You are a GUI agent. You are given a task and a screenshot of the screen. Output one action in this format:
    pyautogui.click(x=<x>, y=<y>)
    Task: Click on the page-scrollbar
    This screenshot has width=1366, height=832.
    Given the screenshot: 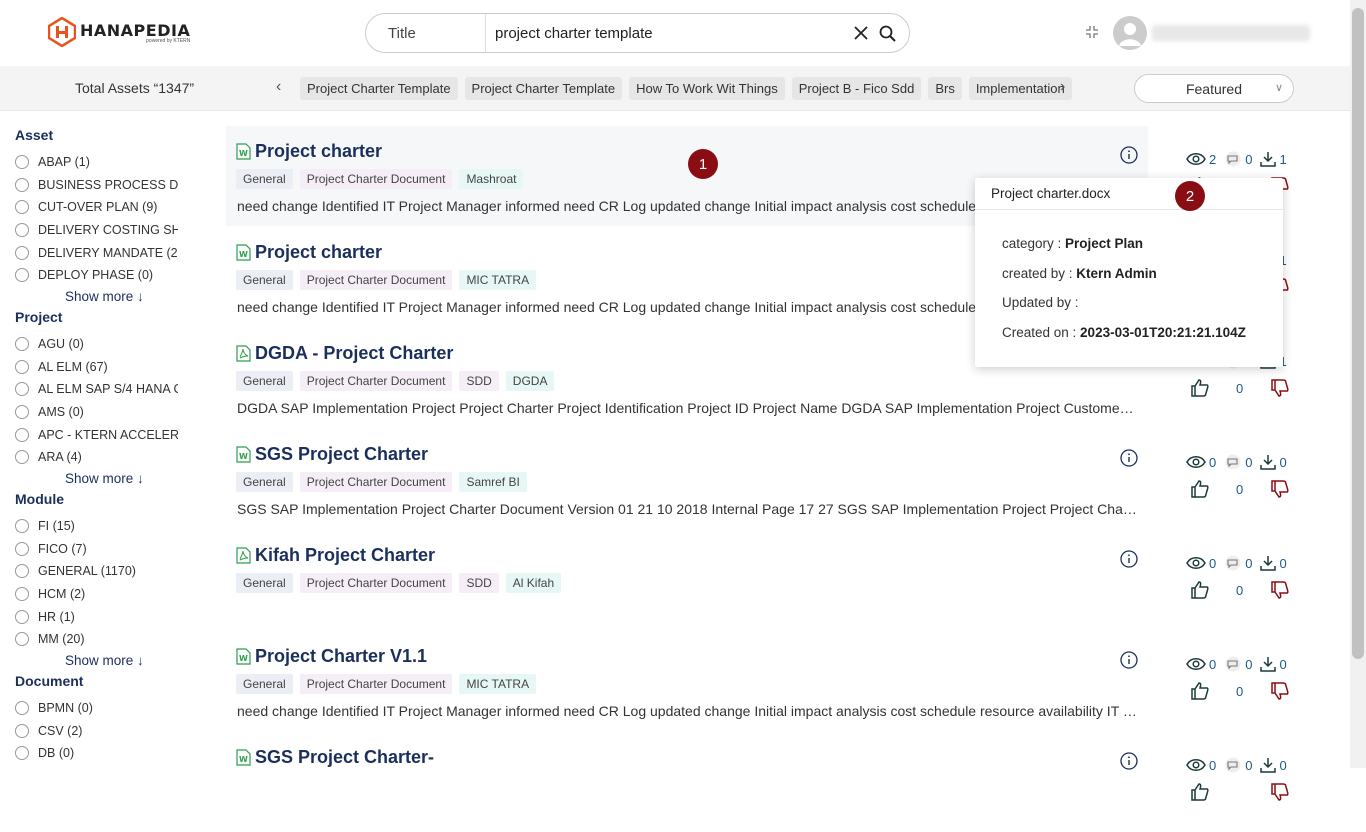 What is the action you would take?
    pyautogui.click(x=1358, y=384)
    